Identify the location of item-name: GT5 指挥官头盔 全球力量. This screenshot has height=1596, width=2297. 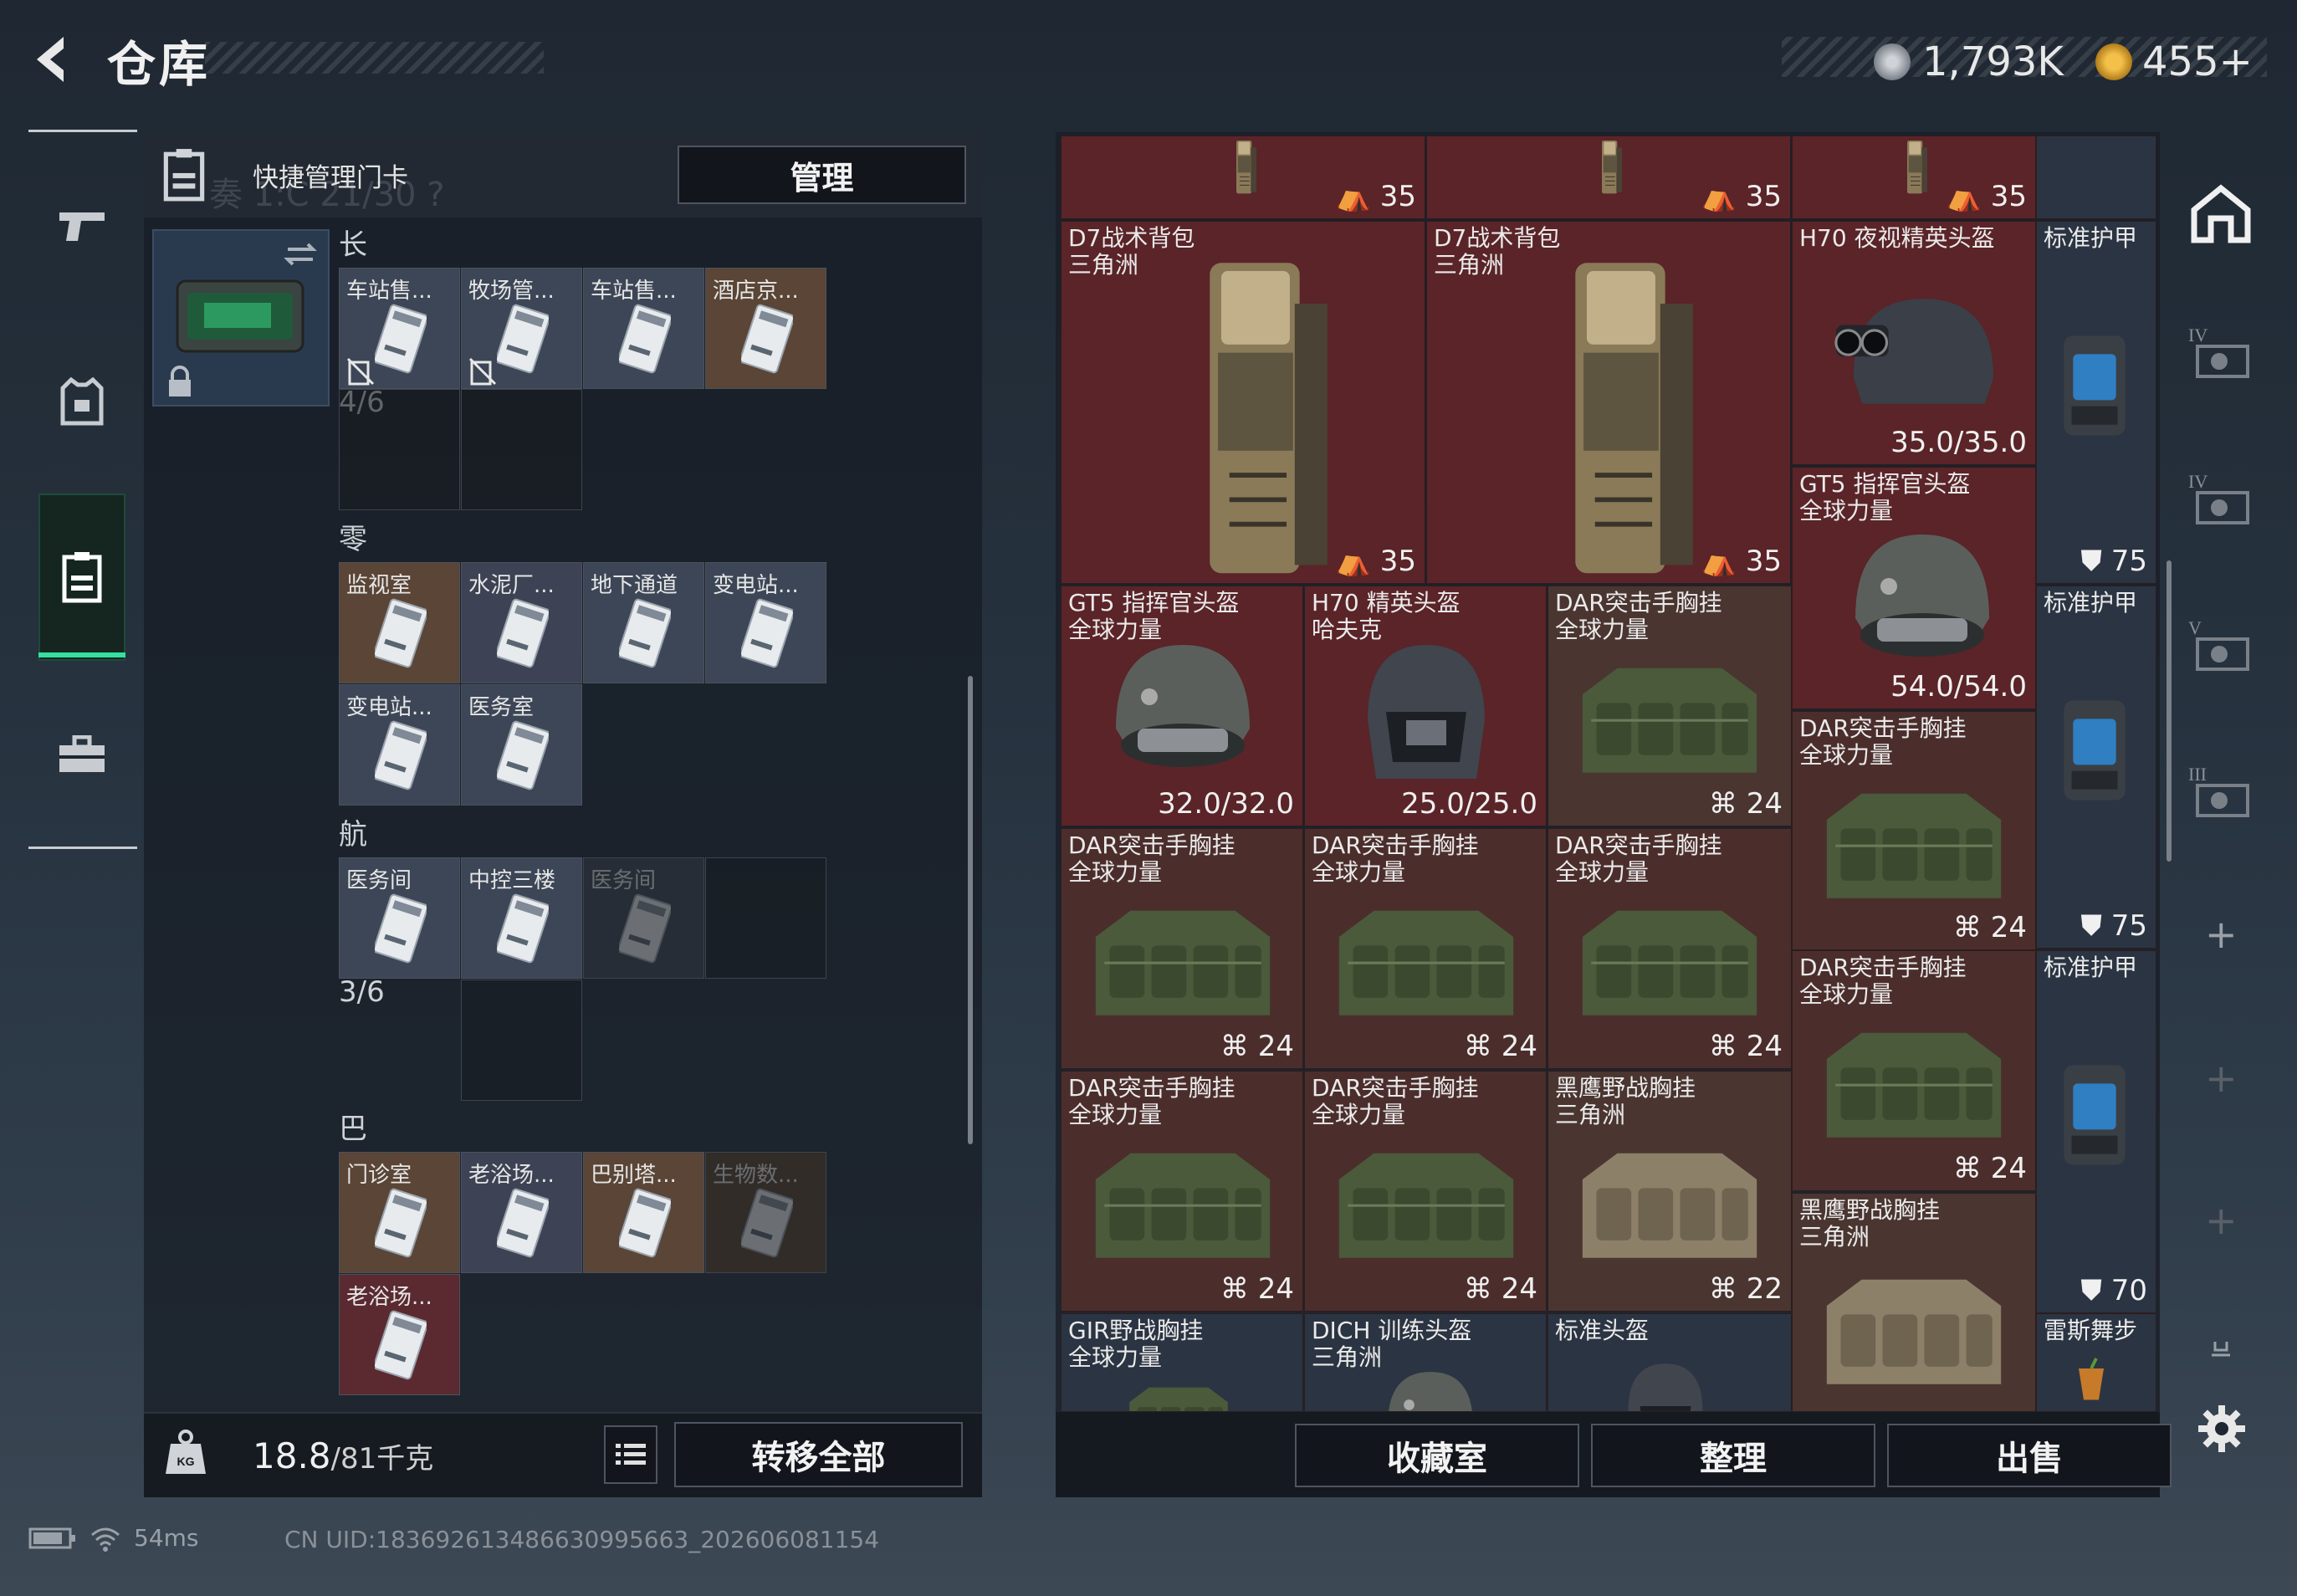
(1154, 616).